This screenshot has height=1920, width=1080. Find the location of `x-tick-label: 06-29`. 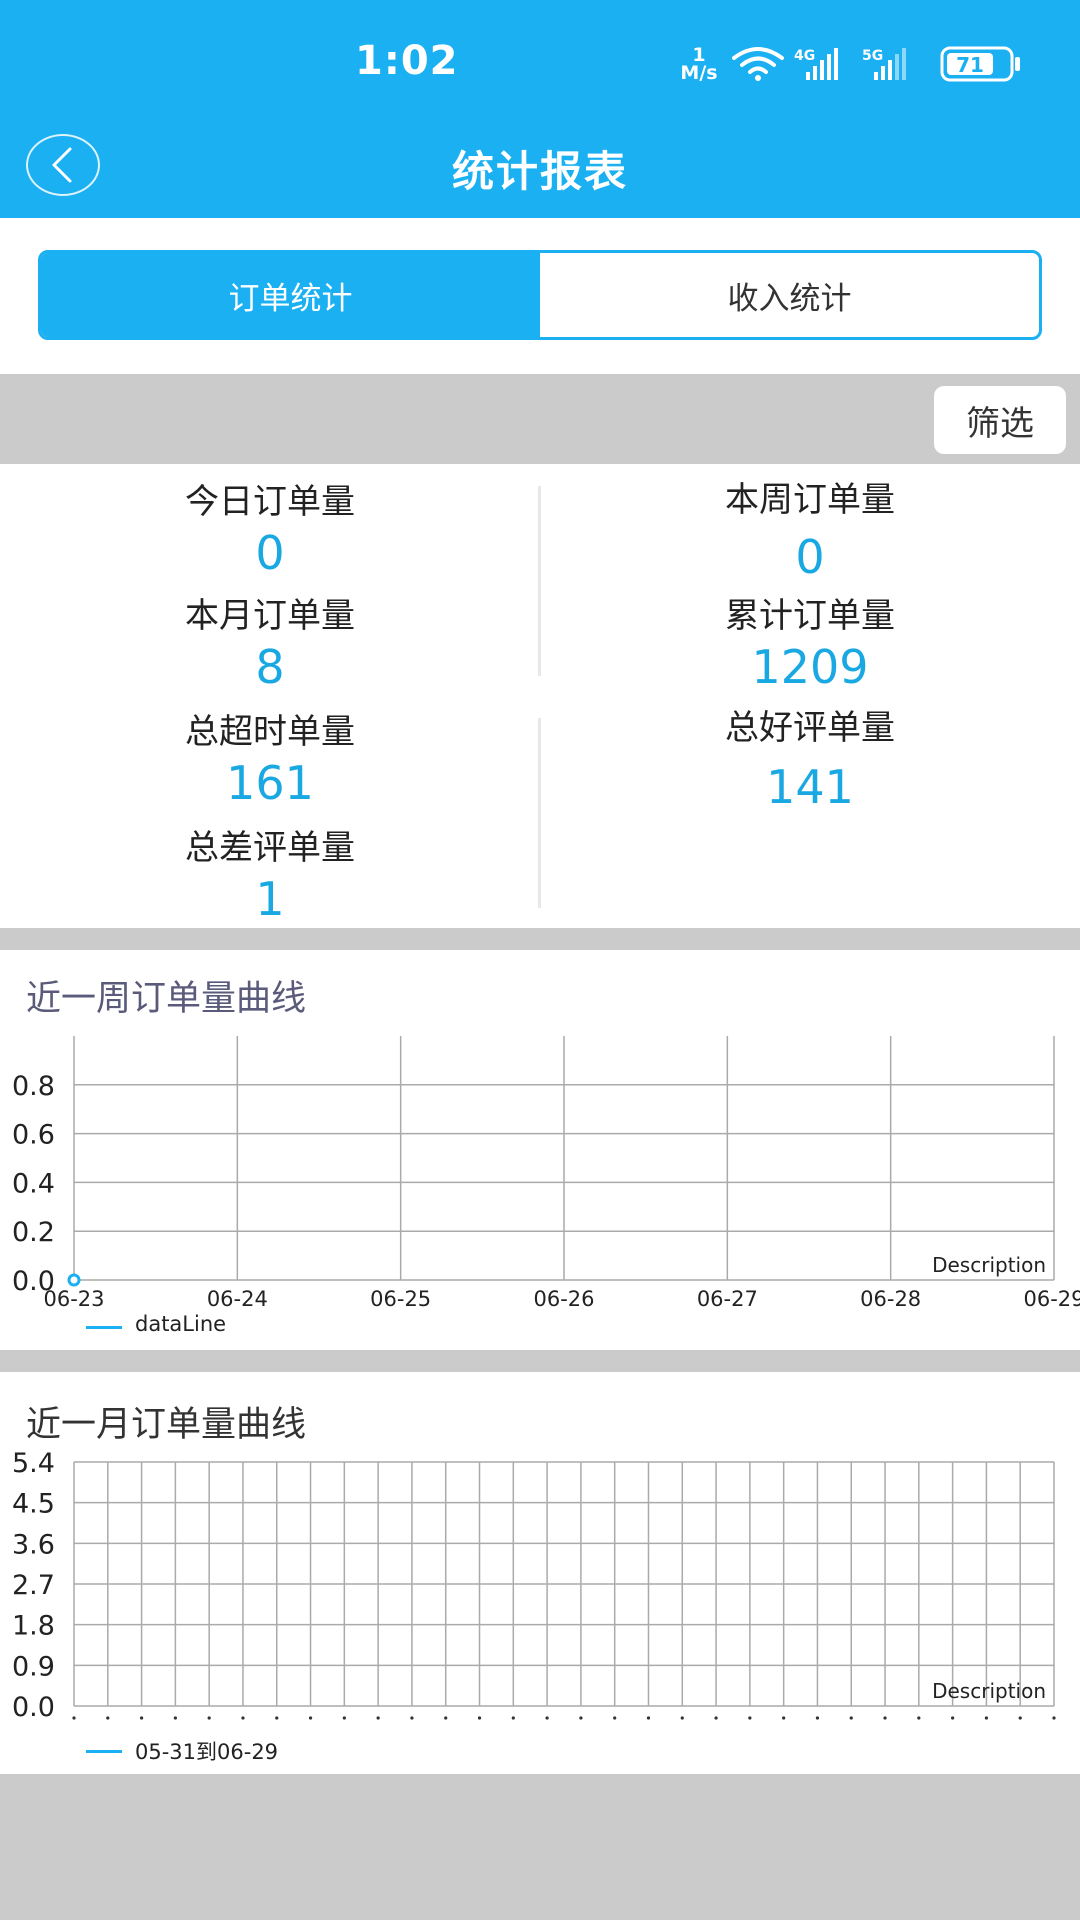

x-tick-label: 06-29 is located at coordinates (1051, 1299).